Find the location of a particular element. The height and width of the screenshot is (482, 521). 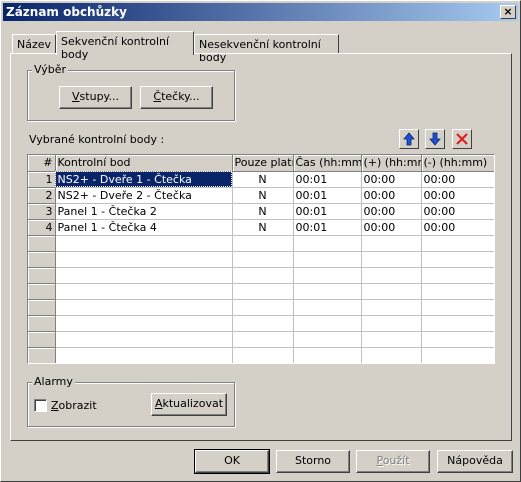

row-number: 4 is located at coordinates (42, 227).